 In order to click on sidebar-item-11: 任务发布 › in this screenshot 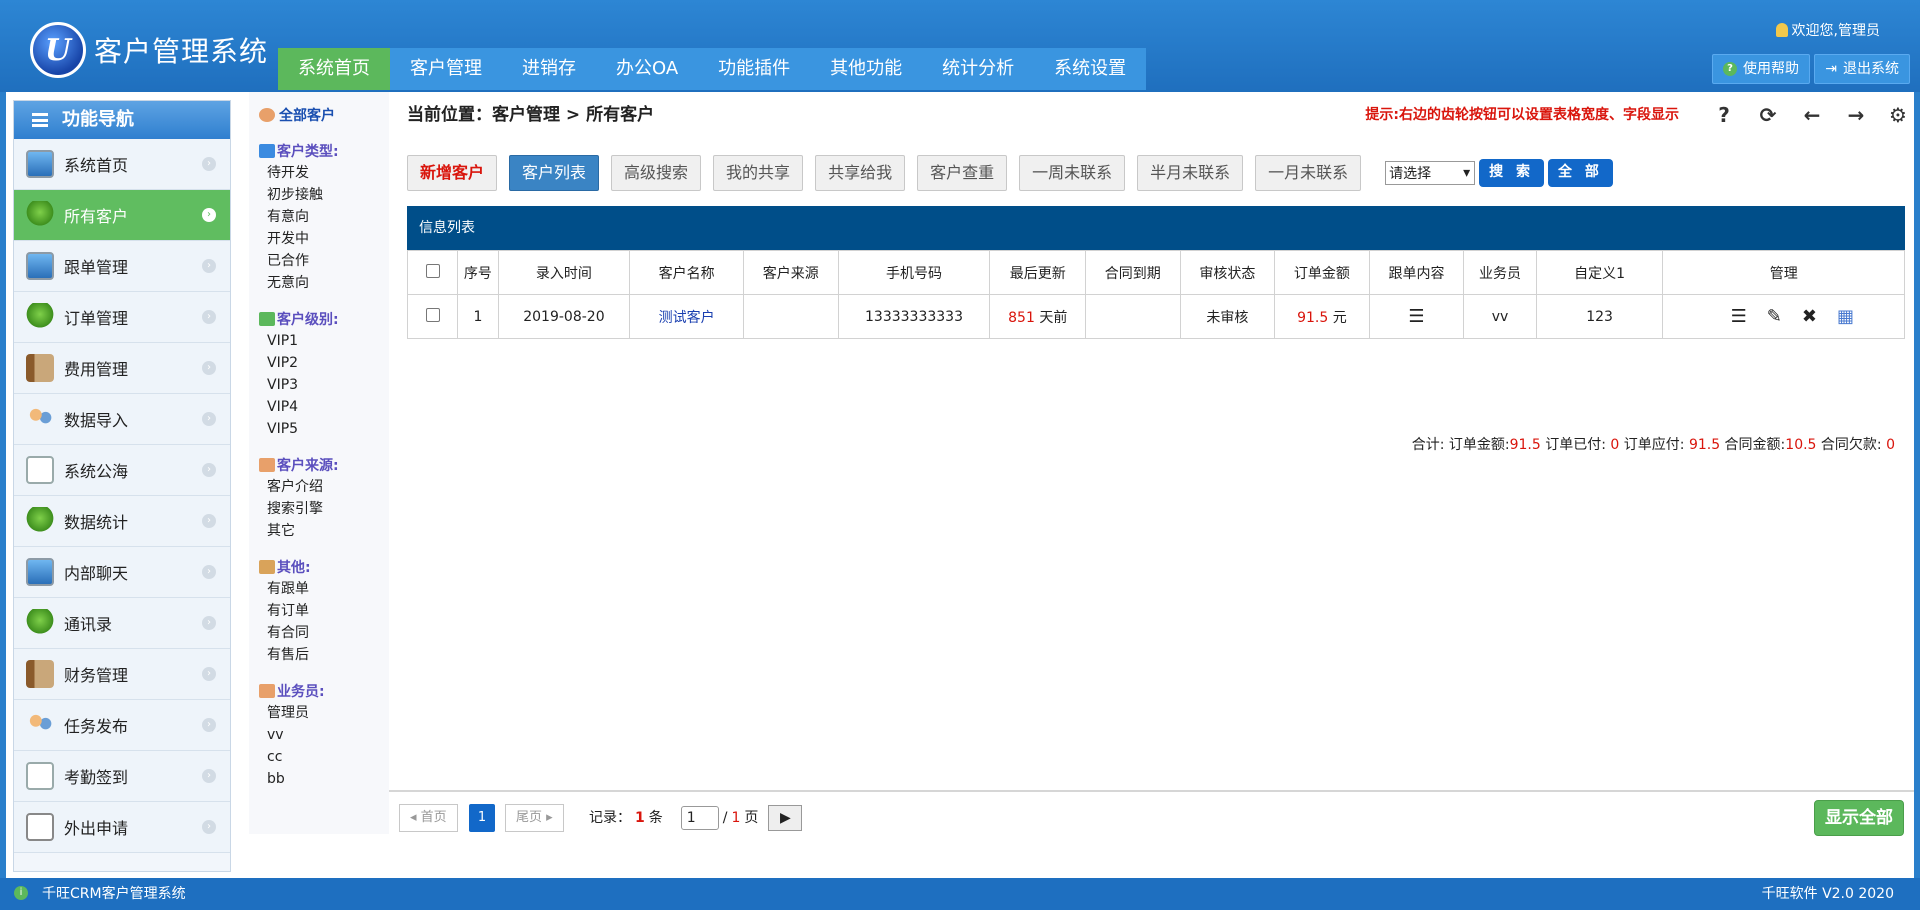, I will do `click(122, 725)`.